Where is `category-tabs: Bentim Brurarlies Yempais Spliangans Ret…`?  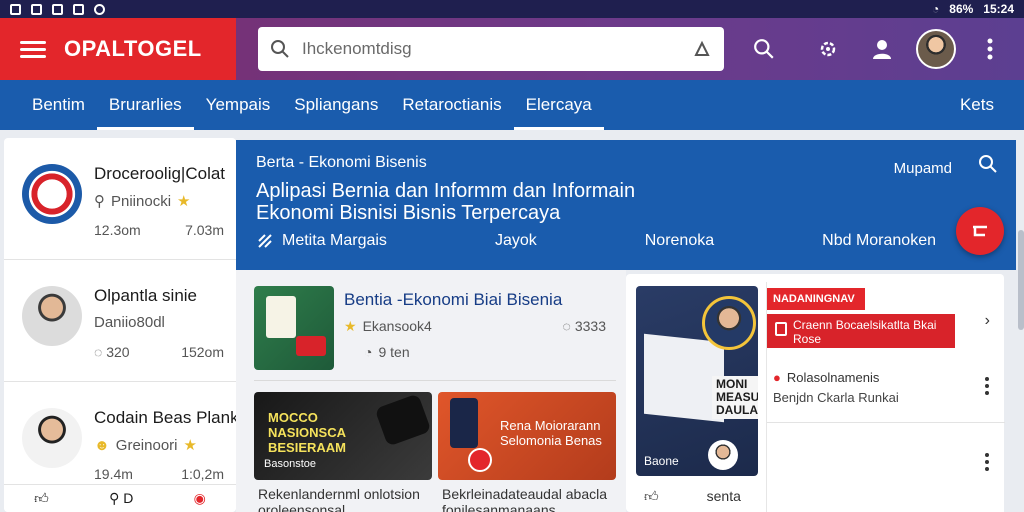 category-tabs: Bentim Brurarlies Yempais Spliangans Ret… is located at coordinates (512, 105).